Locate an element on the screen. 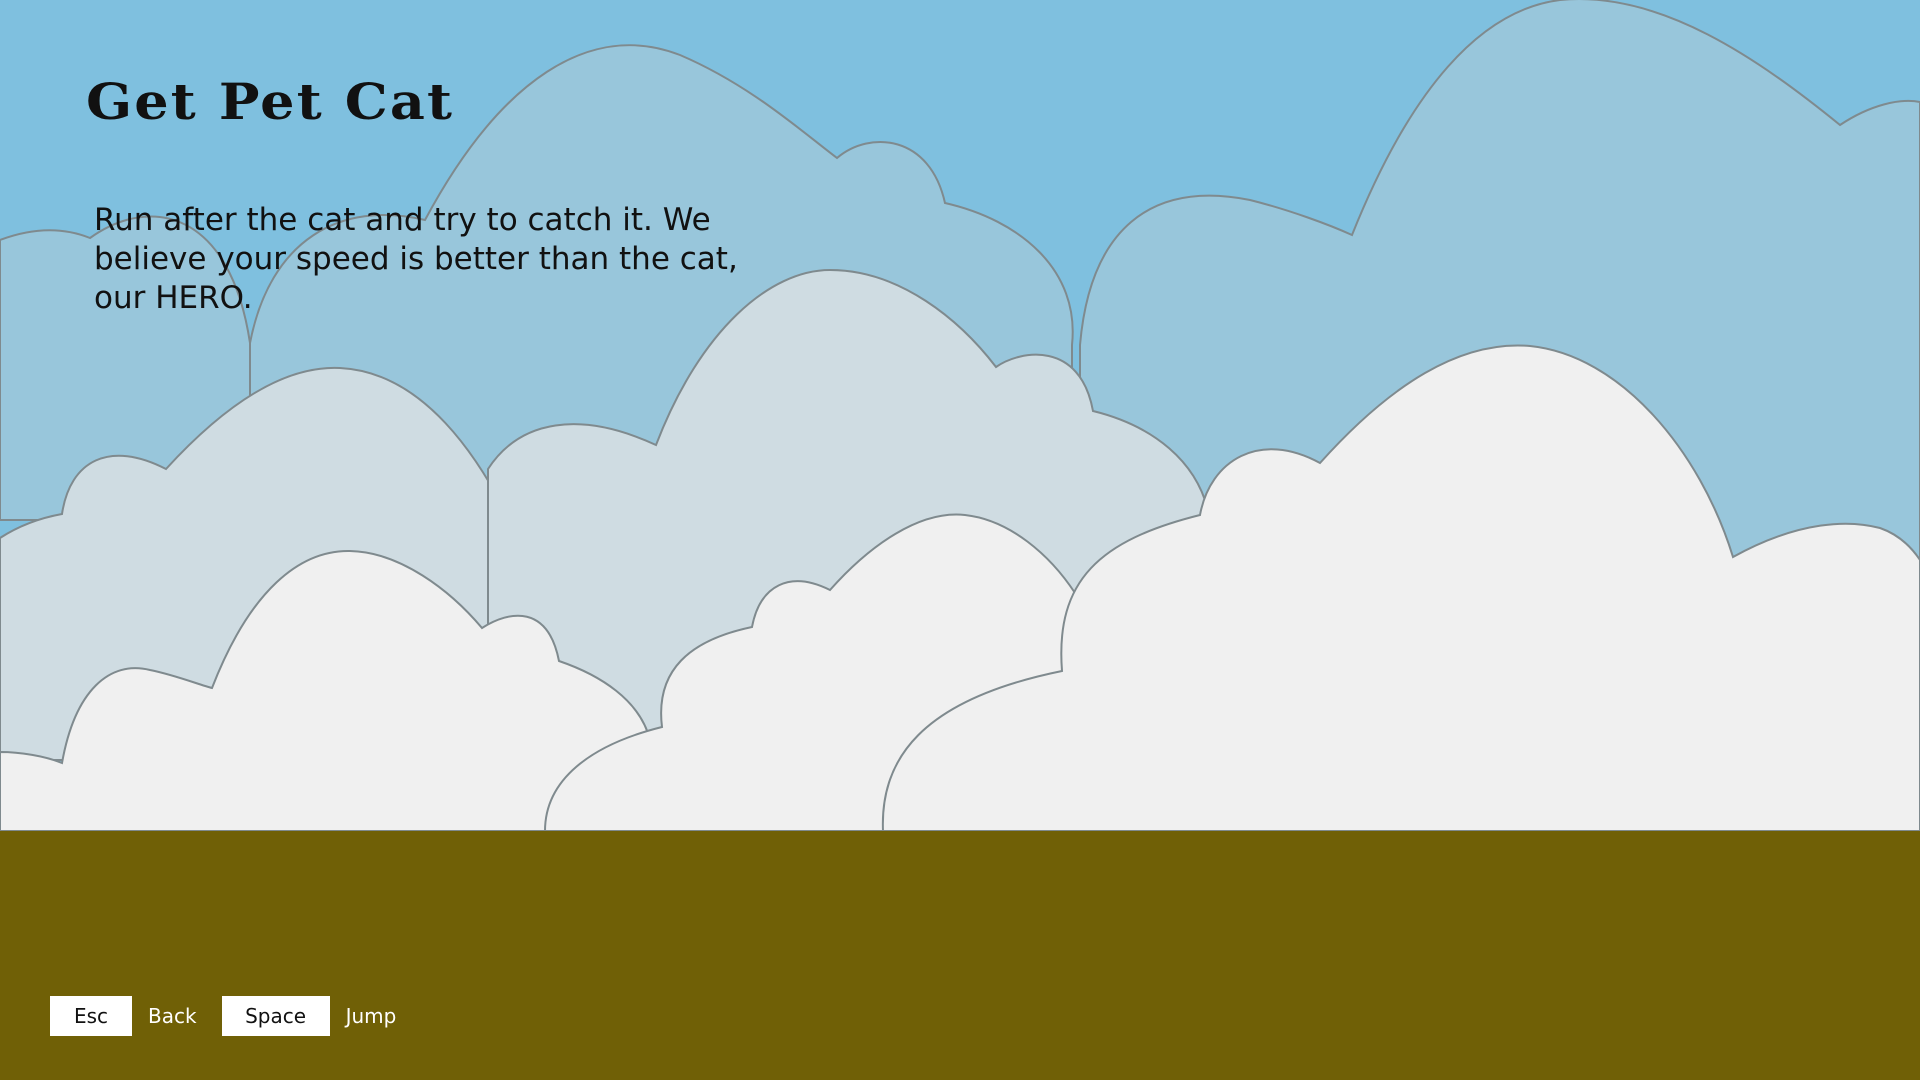  back-hint-label: Back is located at coordinates (172, 1016).